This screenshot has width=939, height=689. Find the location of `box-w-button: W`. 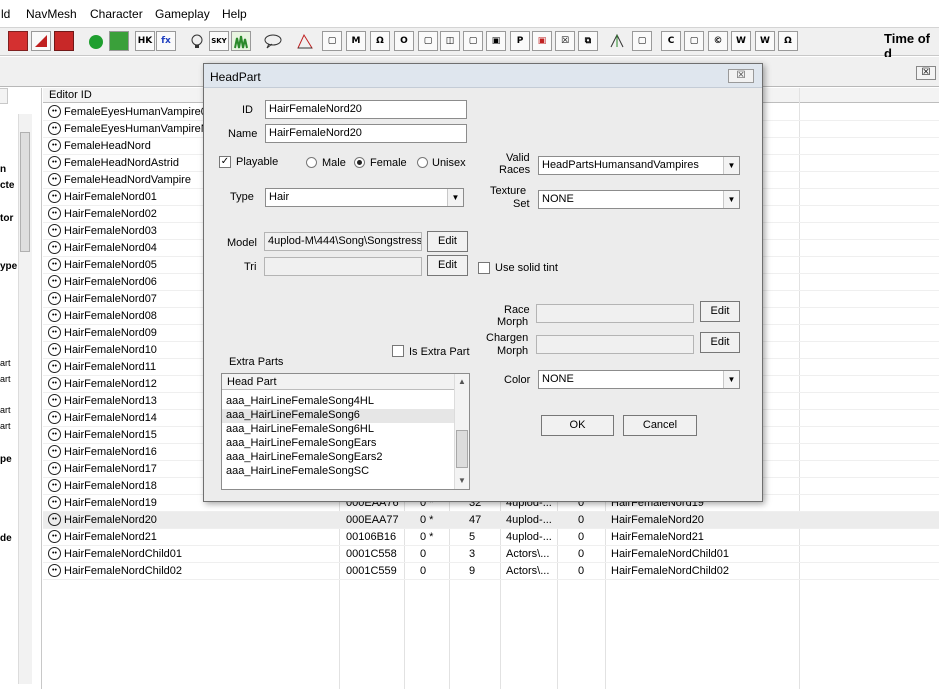

box-w-button: W is located at coordinates (741, 41).